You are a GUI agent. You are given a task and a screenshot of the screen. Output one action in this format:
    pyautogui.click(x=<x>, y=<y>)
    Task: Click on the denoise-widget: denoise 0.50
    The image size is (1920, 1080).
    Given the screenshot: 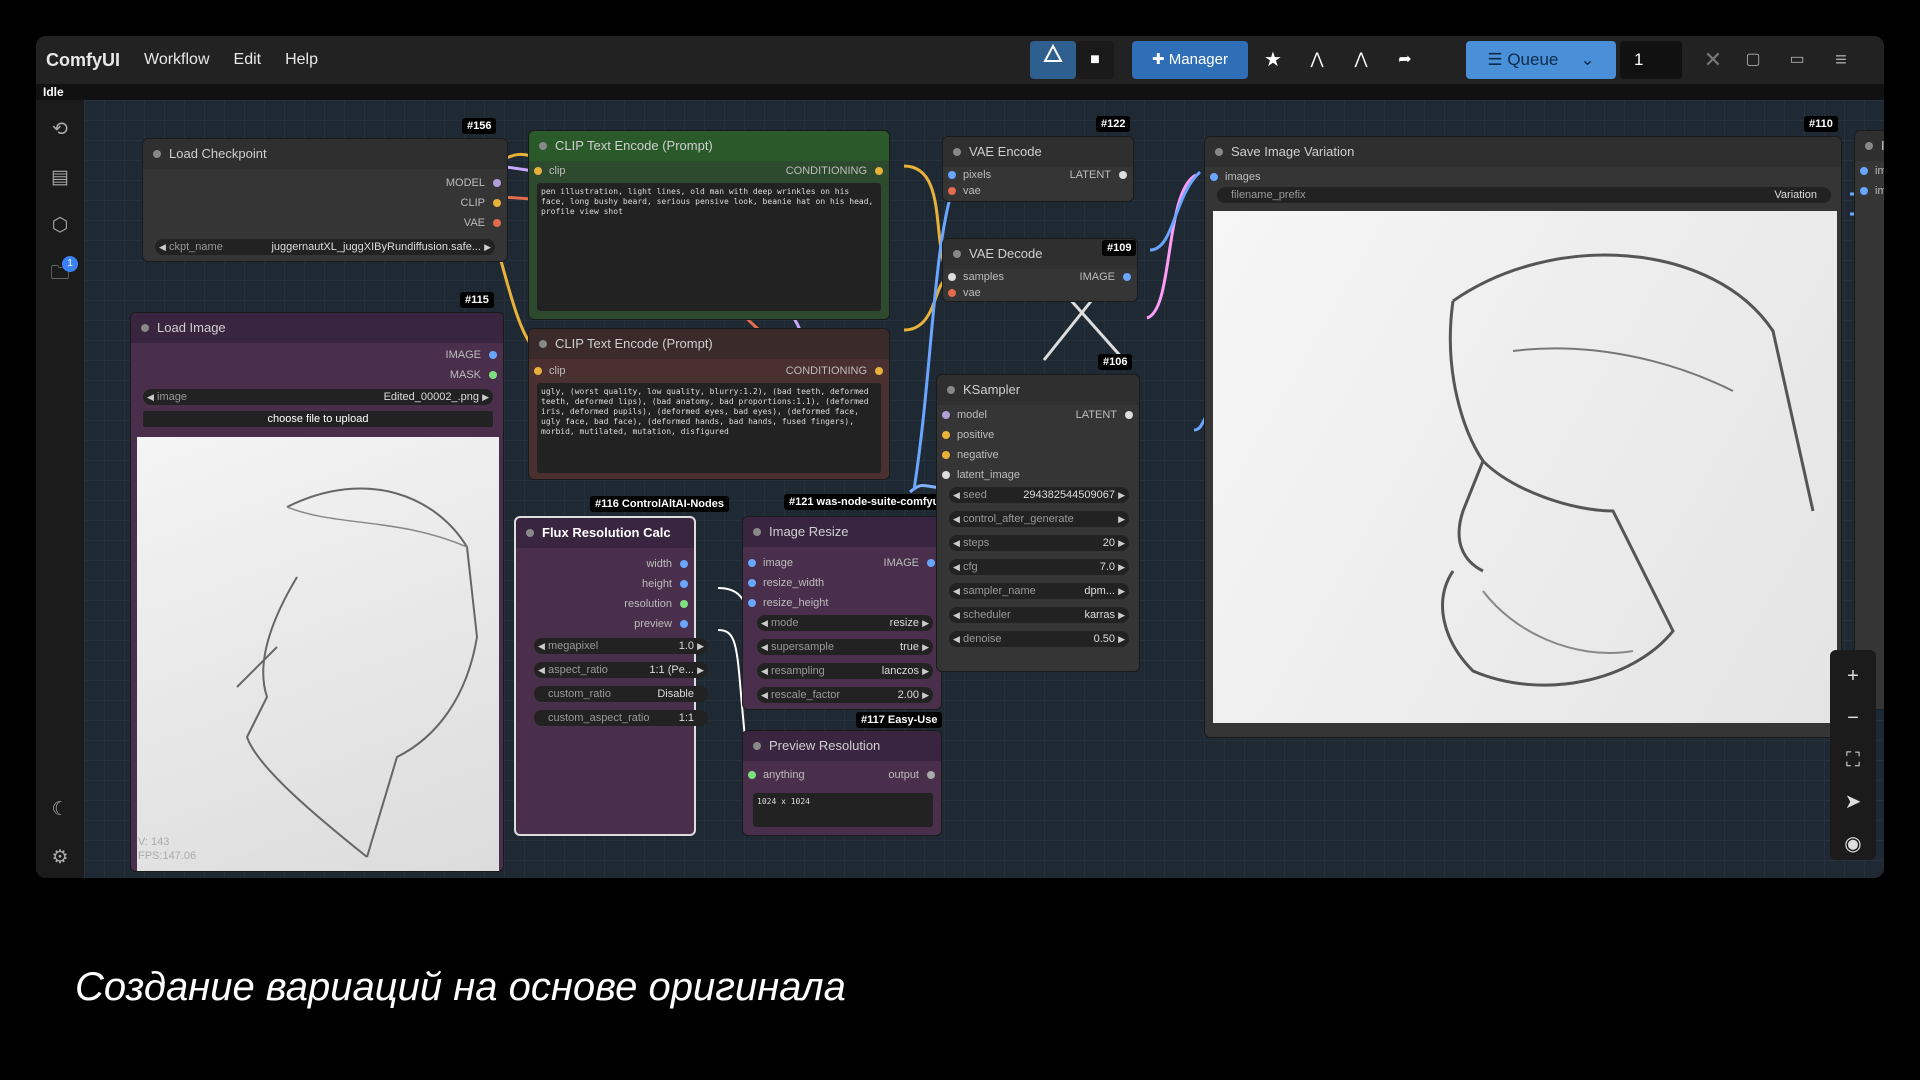 What is the action you would take?
    pyautogui.click(x=1039, y=639)
    